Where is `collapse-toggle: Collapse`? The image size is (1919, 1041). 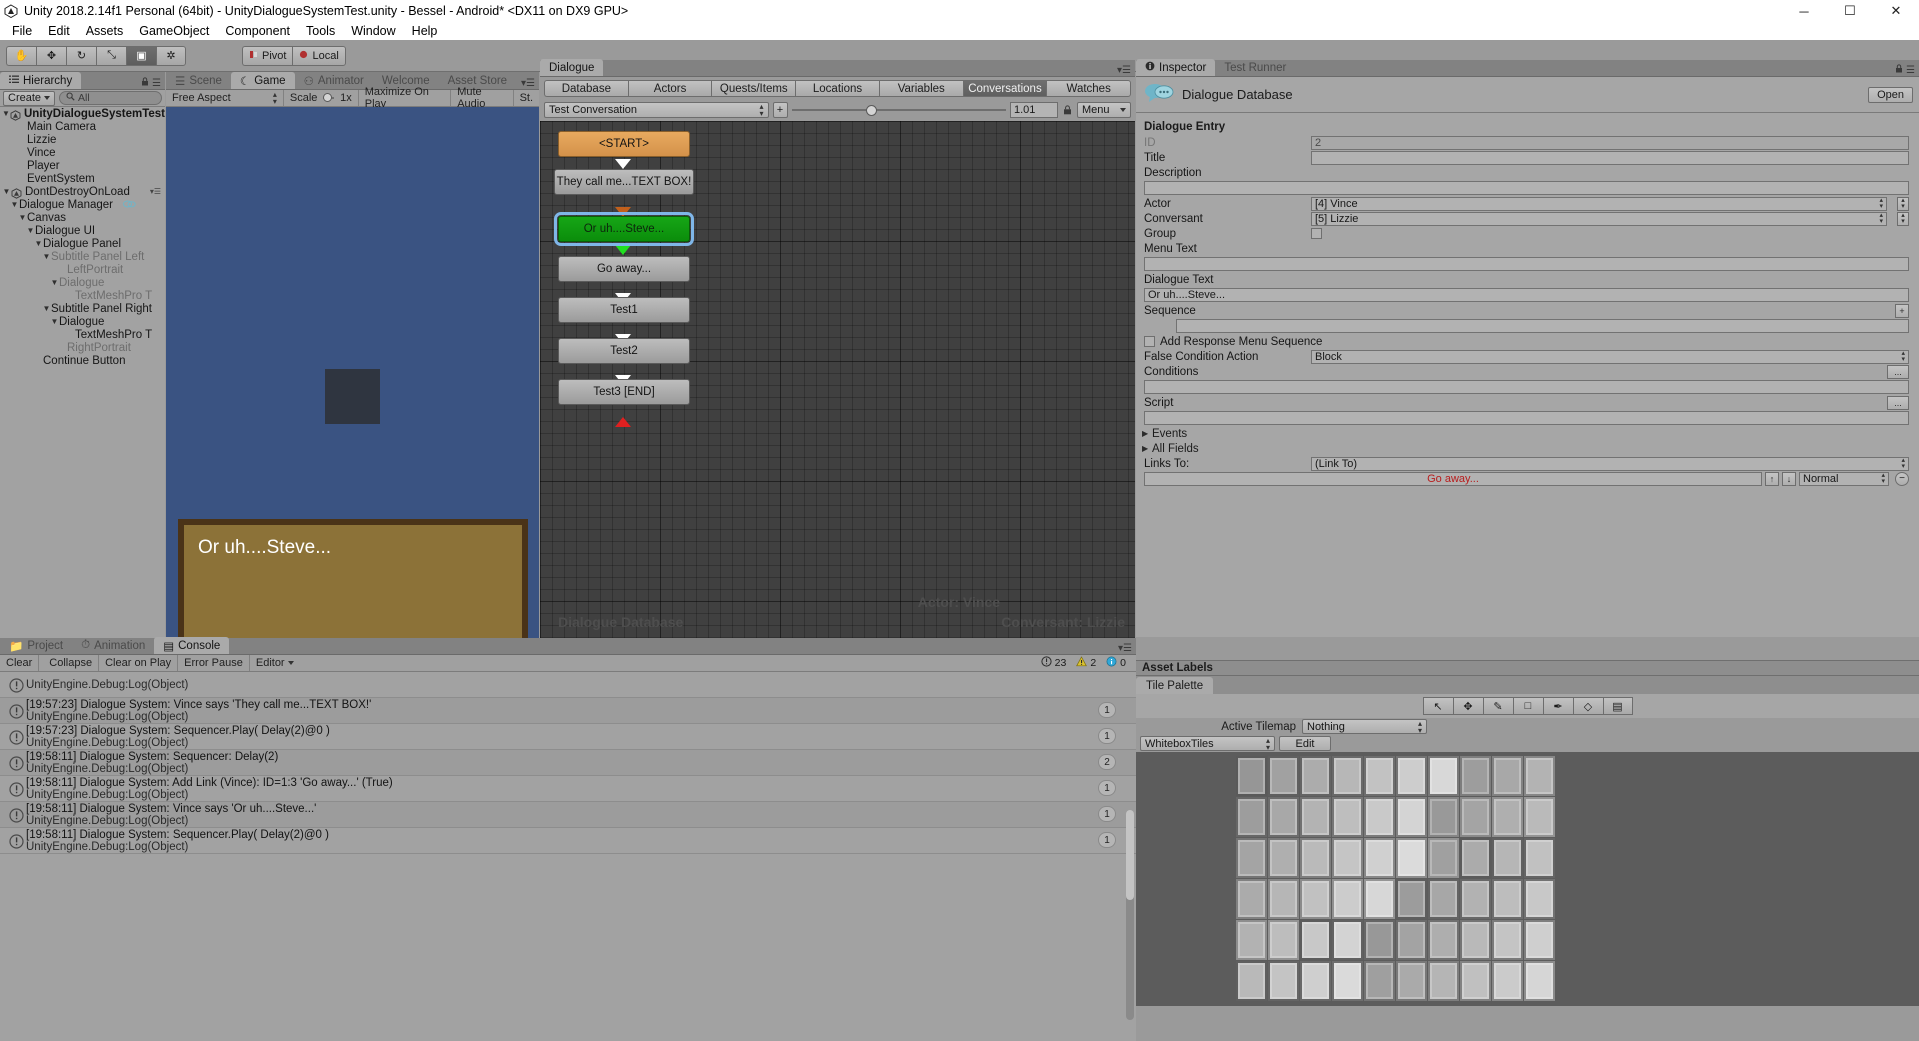 collapse-toggle: Collapse is located at coordinates (71, 663).